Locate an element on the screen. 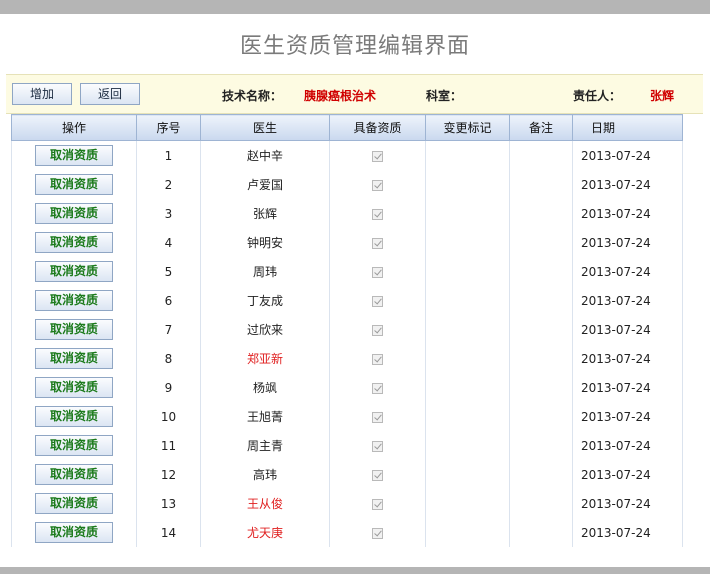 Image resolution: width=710 pixels, height=574 pixels. table-row: 取消资质 3 张辉 2013-07-24 is located at coordinates (347, 213).